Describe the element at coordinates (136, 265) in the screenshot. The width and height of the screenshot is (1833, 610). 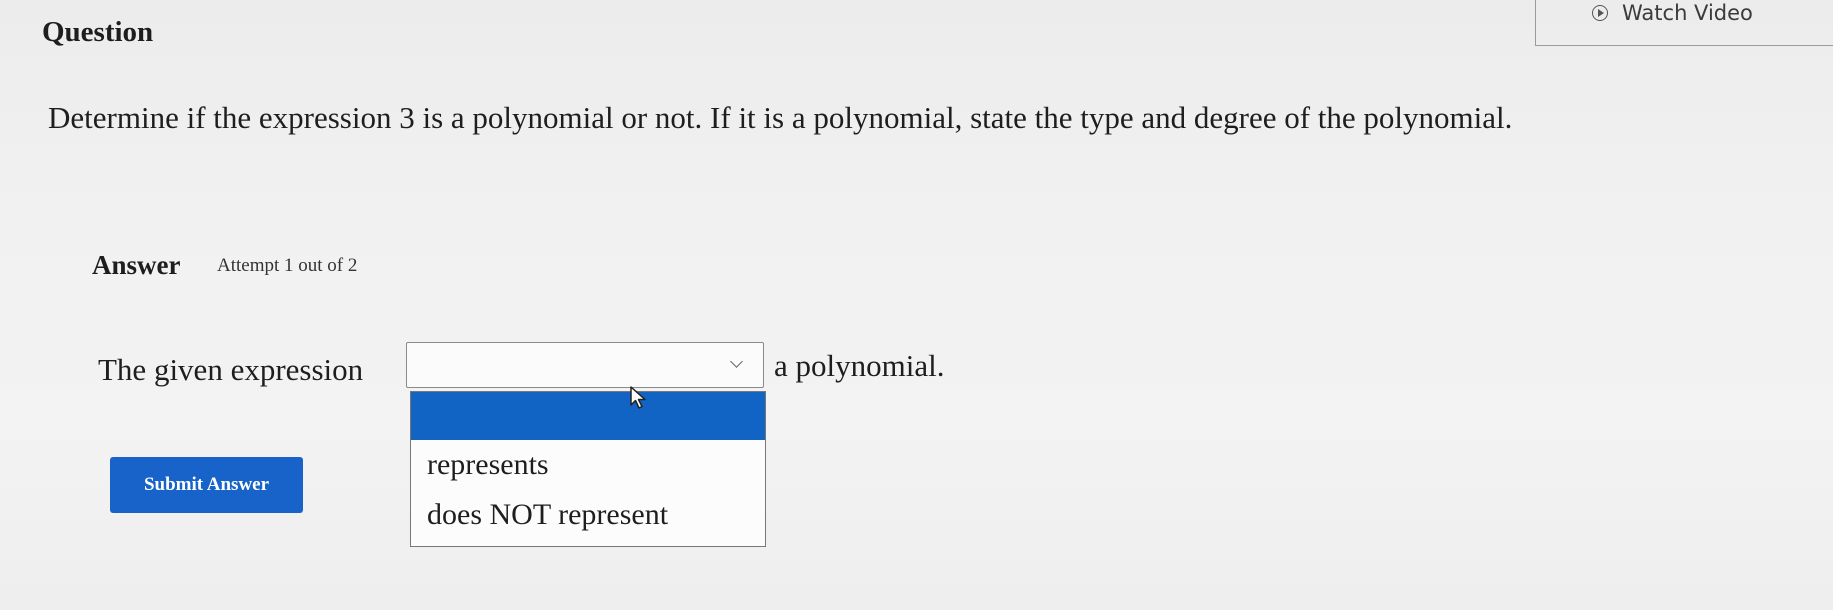
I see `answer-heading: Answer` at that location.